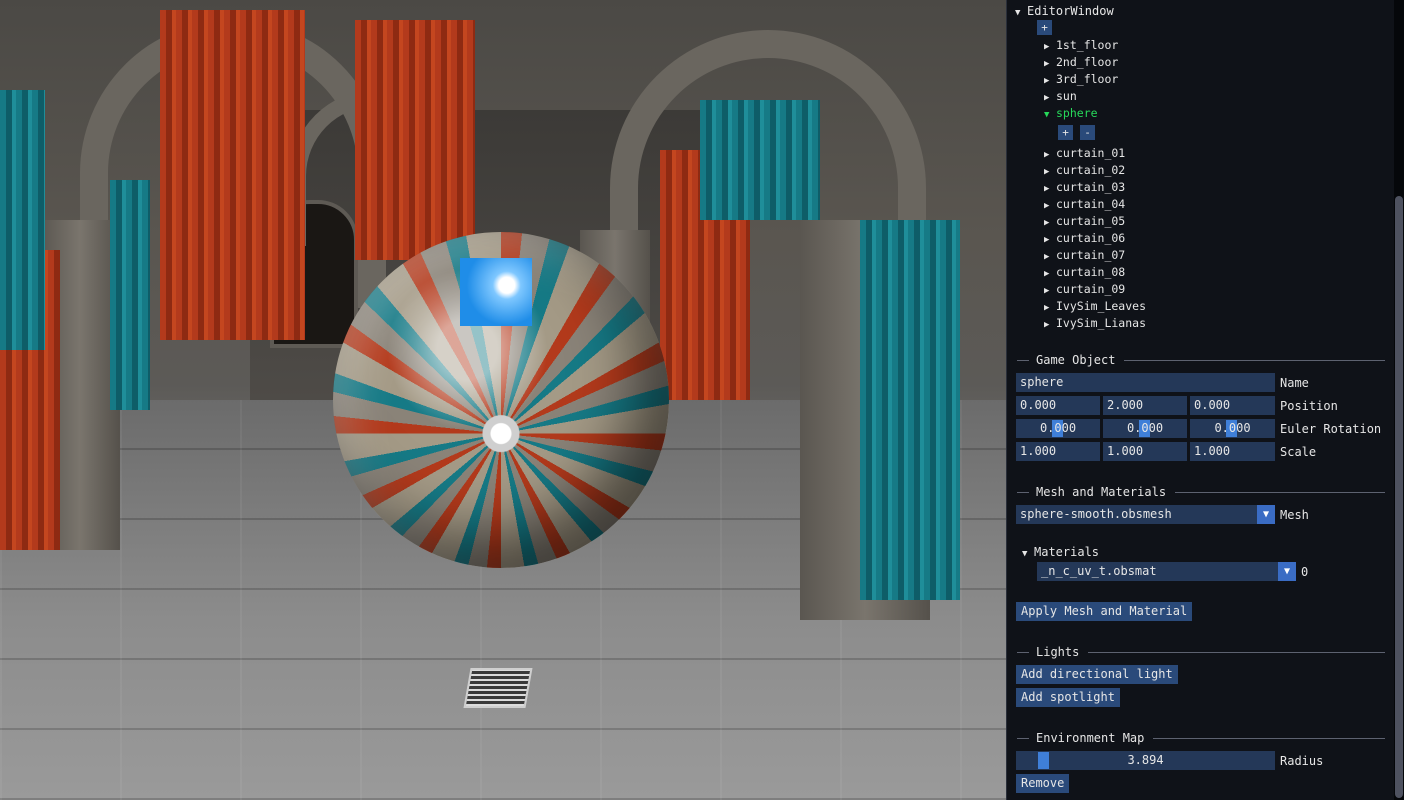 The width and height of the screenshot is (1404, 800). I want to click on editor-window-title: EditorWindow, so click(1070, 11).